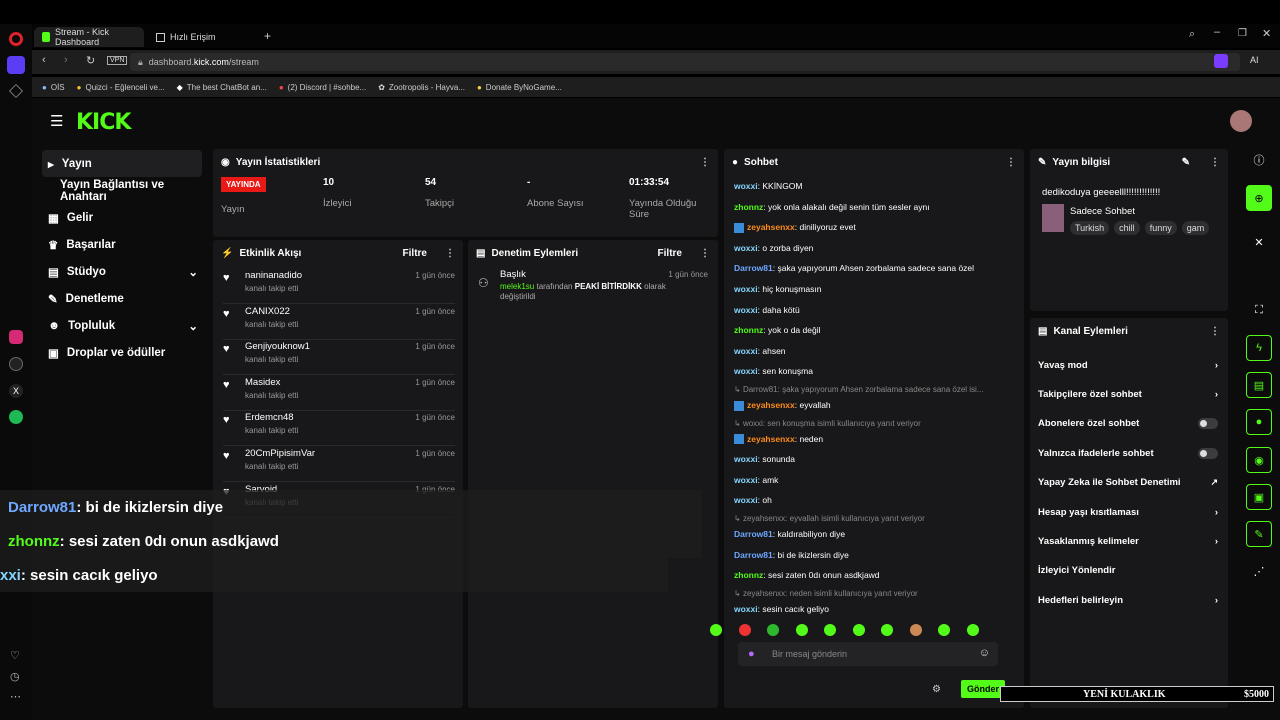 Image resolution: width=1280 pixels, height=720 pixels. Describe the element at coordinates (16, 417) in the screenshot. I see `spotify-icon` at that location.